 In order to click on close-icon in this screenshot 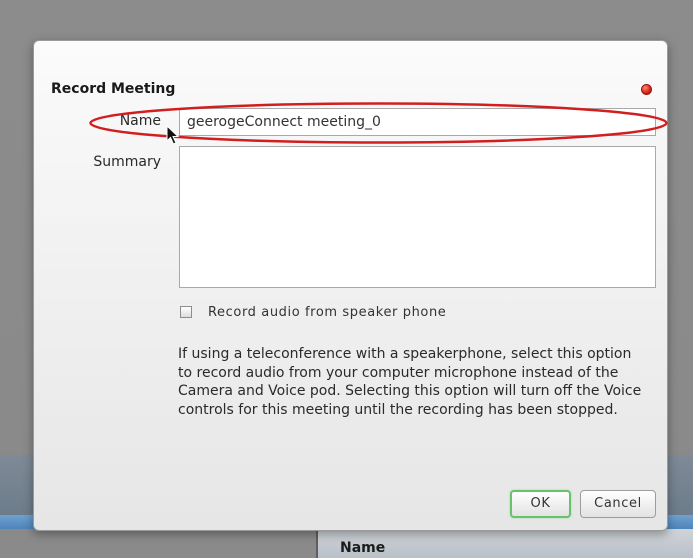, I will do `click(646, 89)`.